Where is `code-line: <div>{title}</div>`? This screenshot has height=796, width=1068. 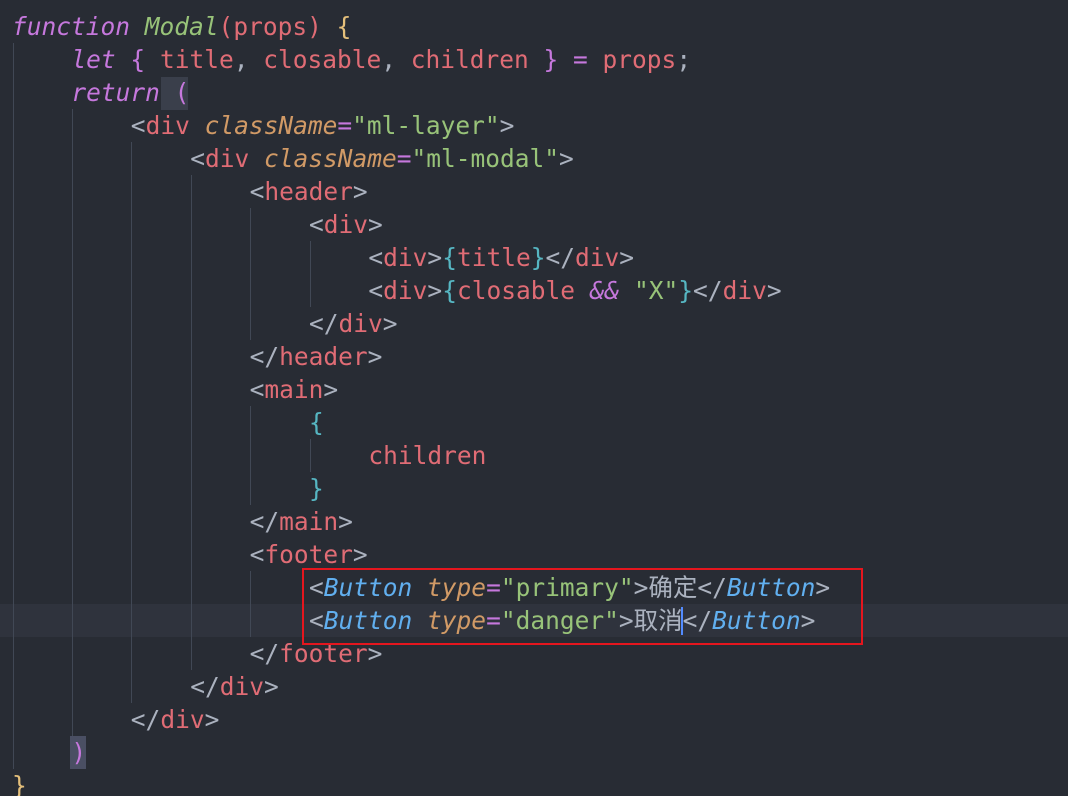 code-line: <div>{title}</div> is located at coordinates (534, 257).